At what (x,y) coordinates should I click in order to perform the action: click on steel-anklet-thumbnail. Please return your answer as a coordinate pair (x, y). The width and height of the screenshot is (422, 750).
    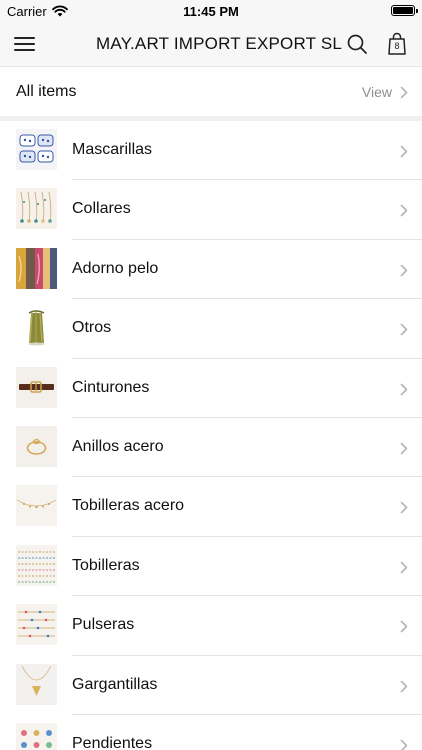
    Looking at the image, I should click on (36, 506).